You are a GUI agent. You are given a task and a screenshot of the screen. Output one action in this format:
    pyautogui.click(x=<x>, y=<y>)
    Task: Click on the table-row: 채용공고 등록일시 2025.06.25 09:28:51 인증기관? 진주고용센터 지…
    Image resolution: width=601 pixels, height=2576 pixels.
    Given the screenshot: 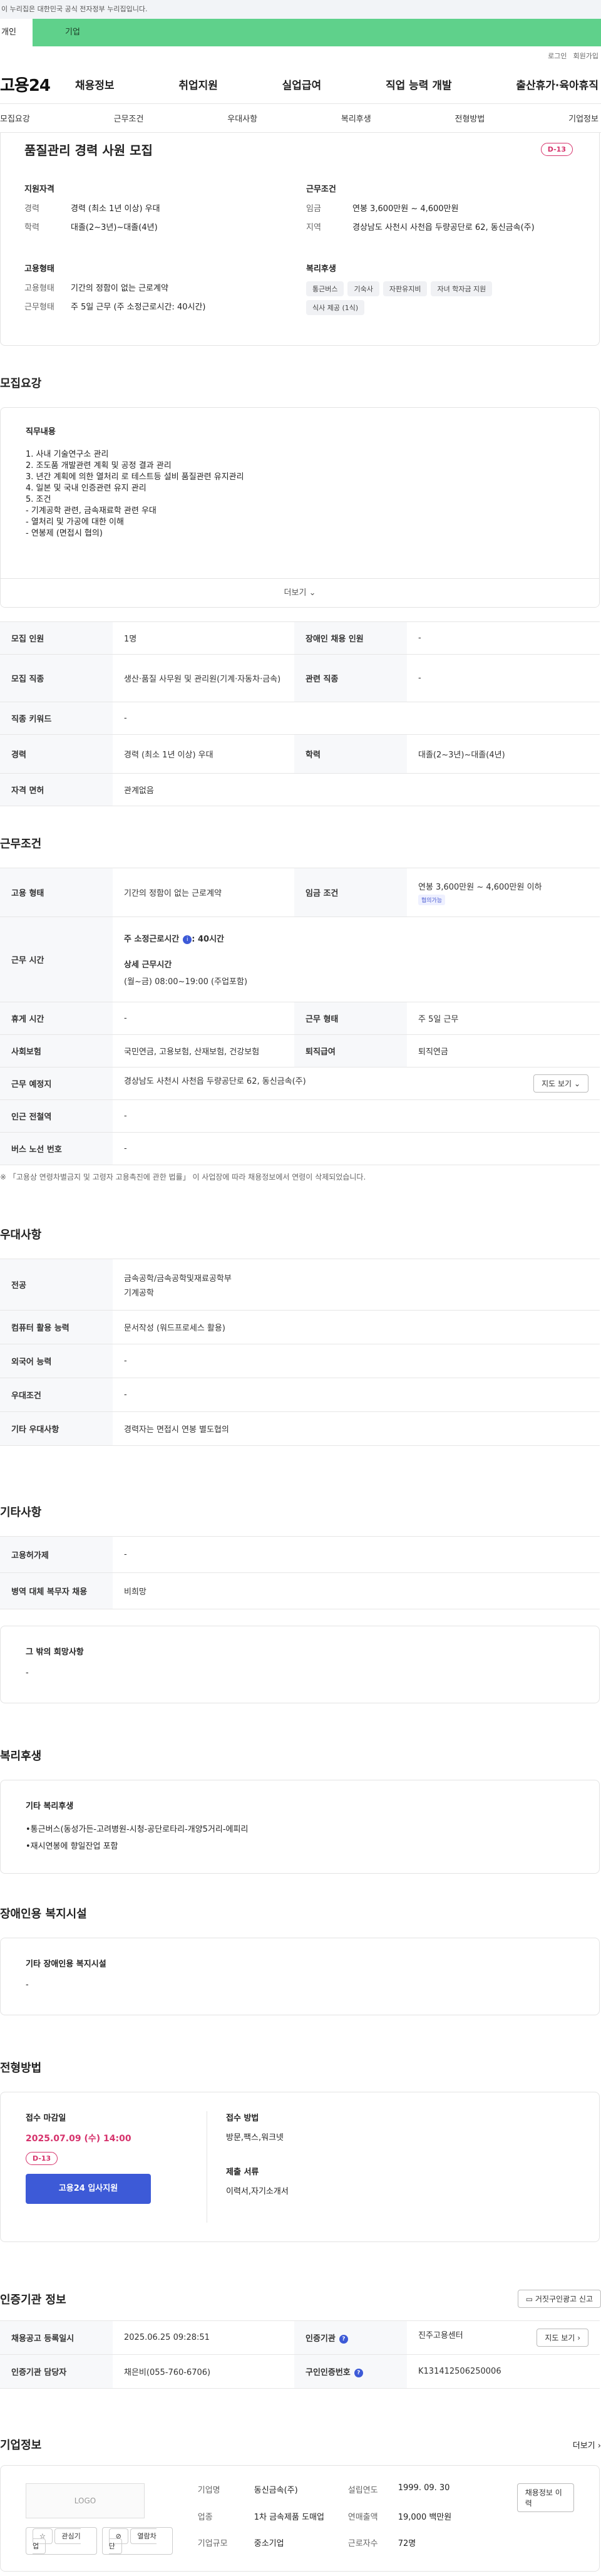 What is the action you would take?
    pyautogui.click(x=300, y=2337)
    